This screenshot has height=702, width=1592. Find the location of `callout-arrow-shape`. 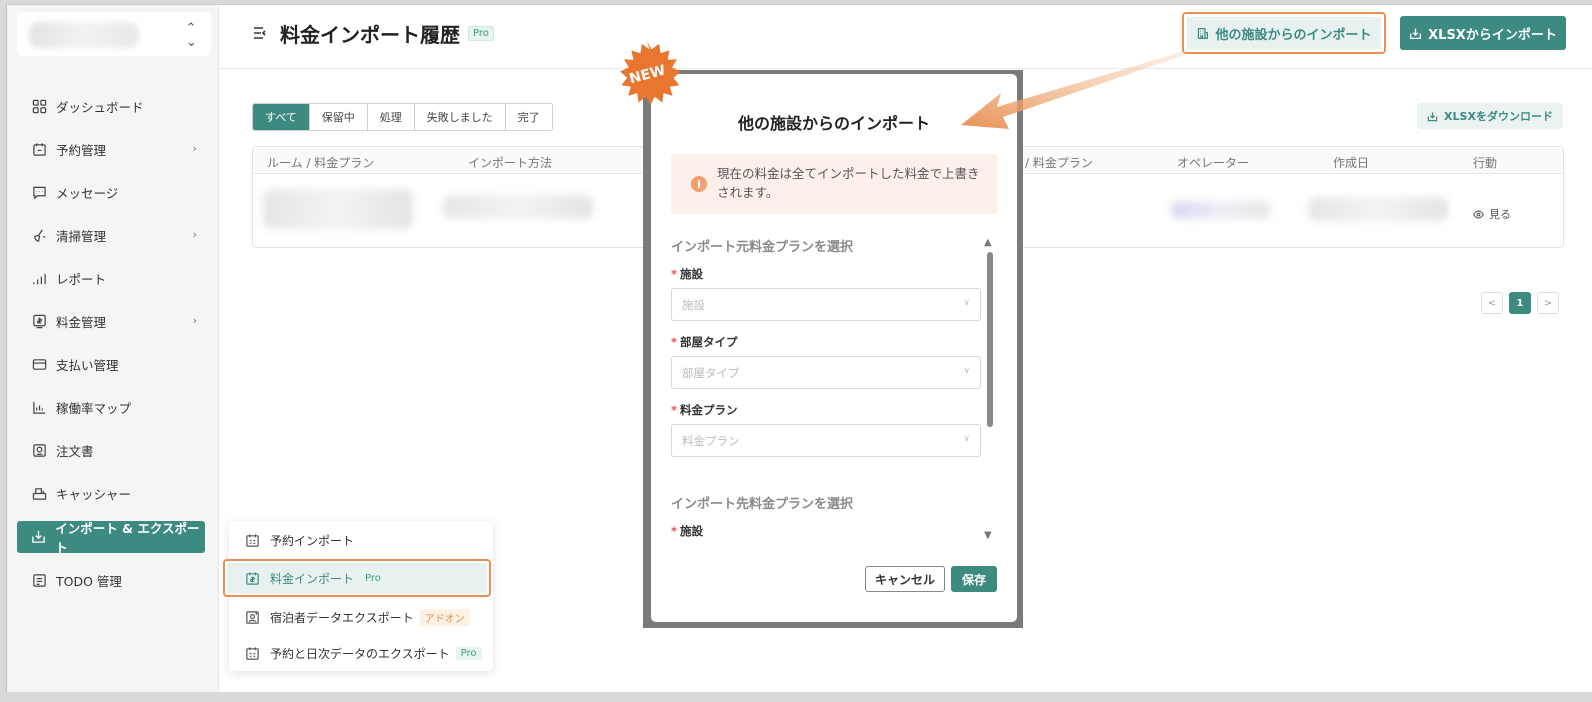

callout-arrow-shape is located at coordinates (1073, 90).